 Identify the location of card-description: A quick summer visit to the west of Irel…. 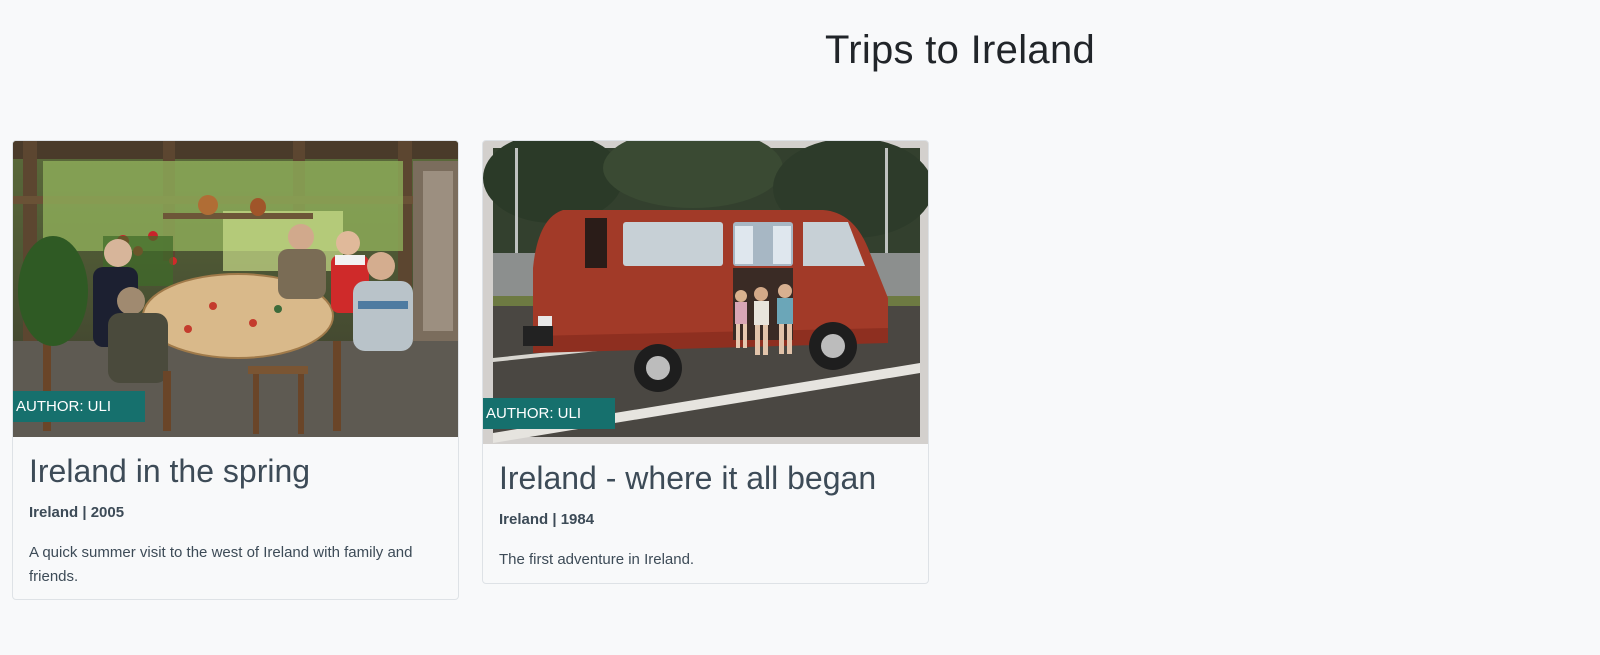
(221, 564).